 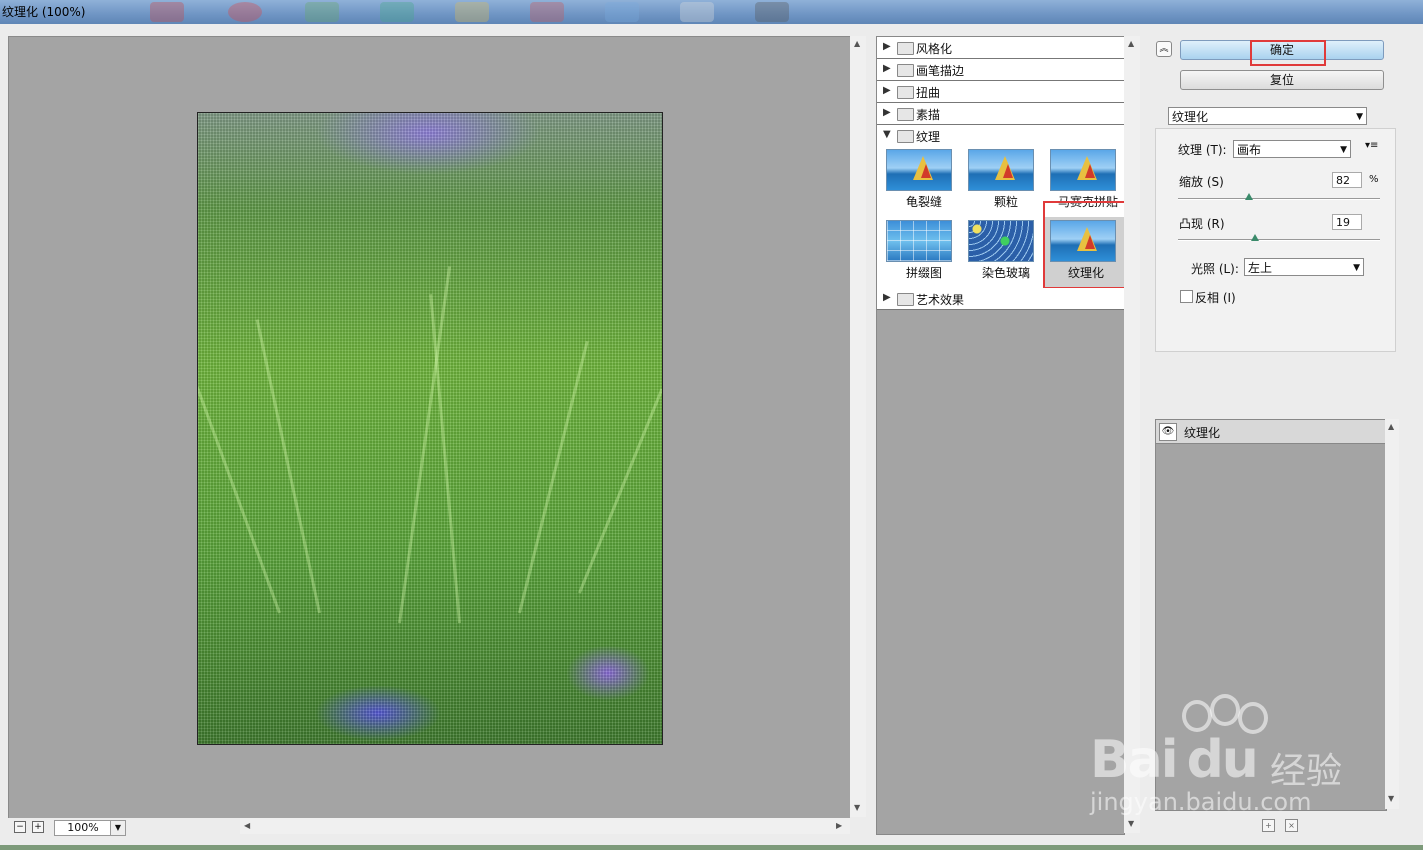 What do you see at coordinates (1134, 760) in the screenshot?
I see `watermark-brand-part: Bai` at bounding box center [1134, 760].